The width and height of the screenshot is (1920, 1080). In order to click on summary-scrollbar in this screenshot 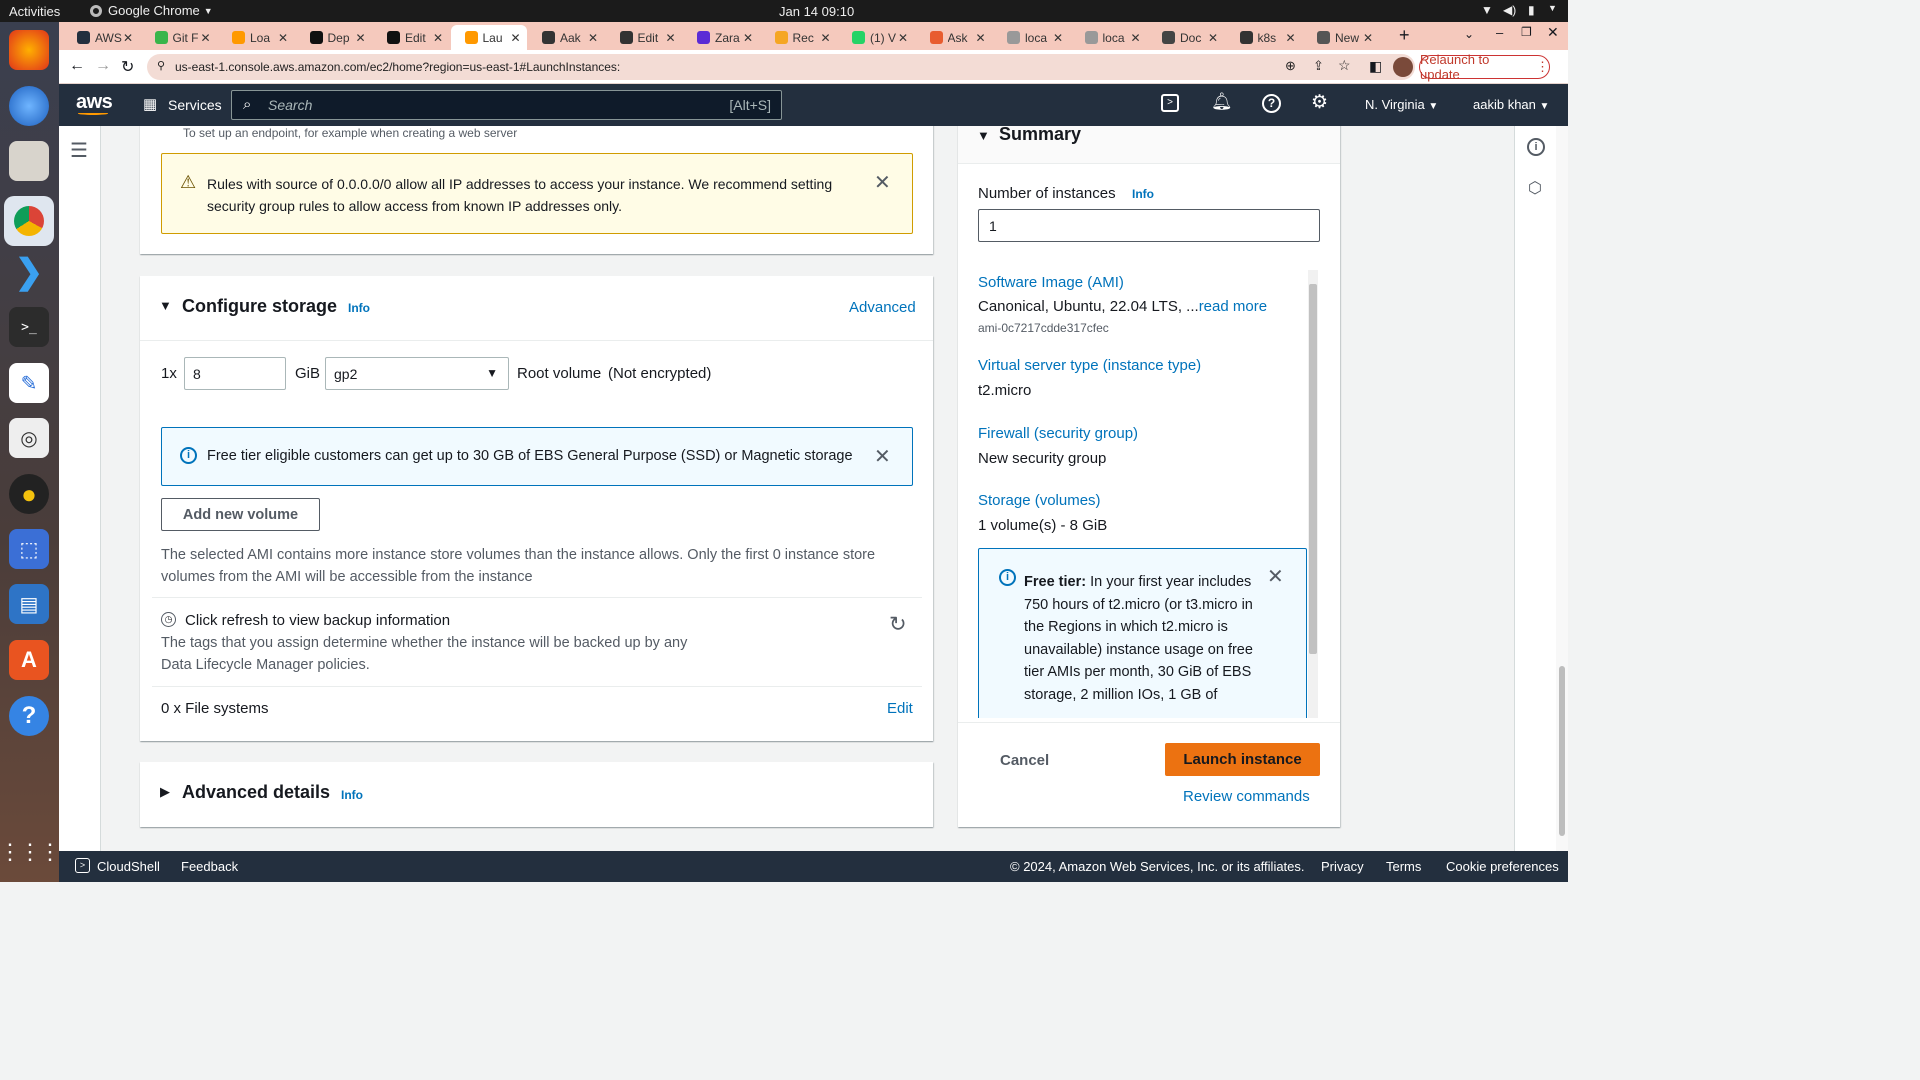, I will do `click(1313, 494)`.